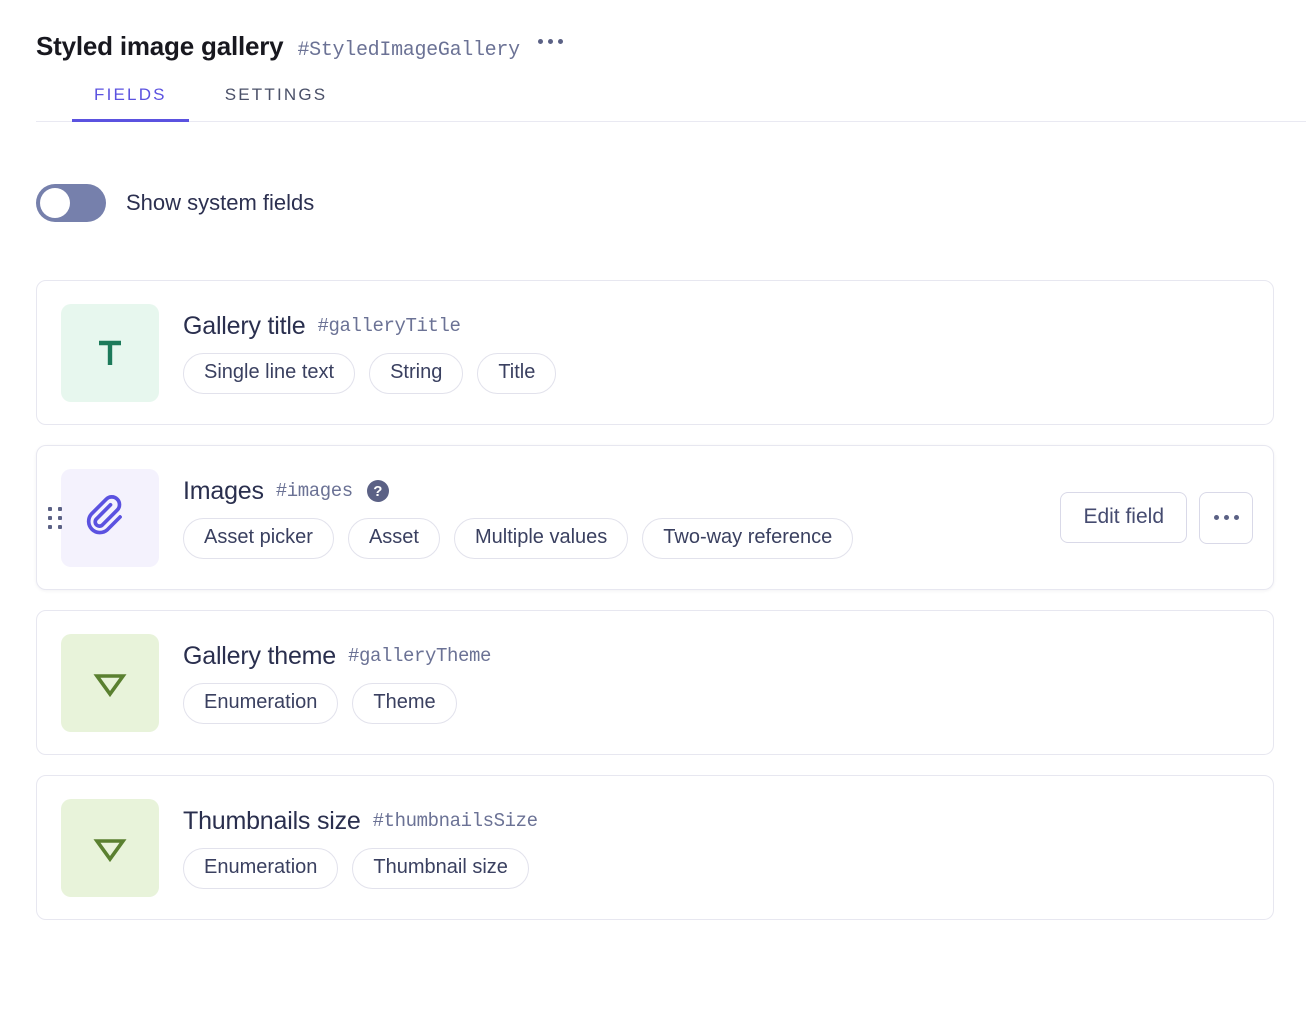  I want to click on text-field-icon, so click(110, 352).